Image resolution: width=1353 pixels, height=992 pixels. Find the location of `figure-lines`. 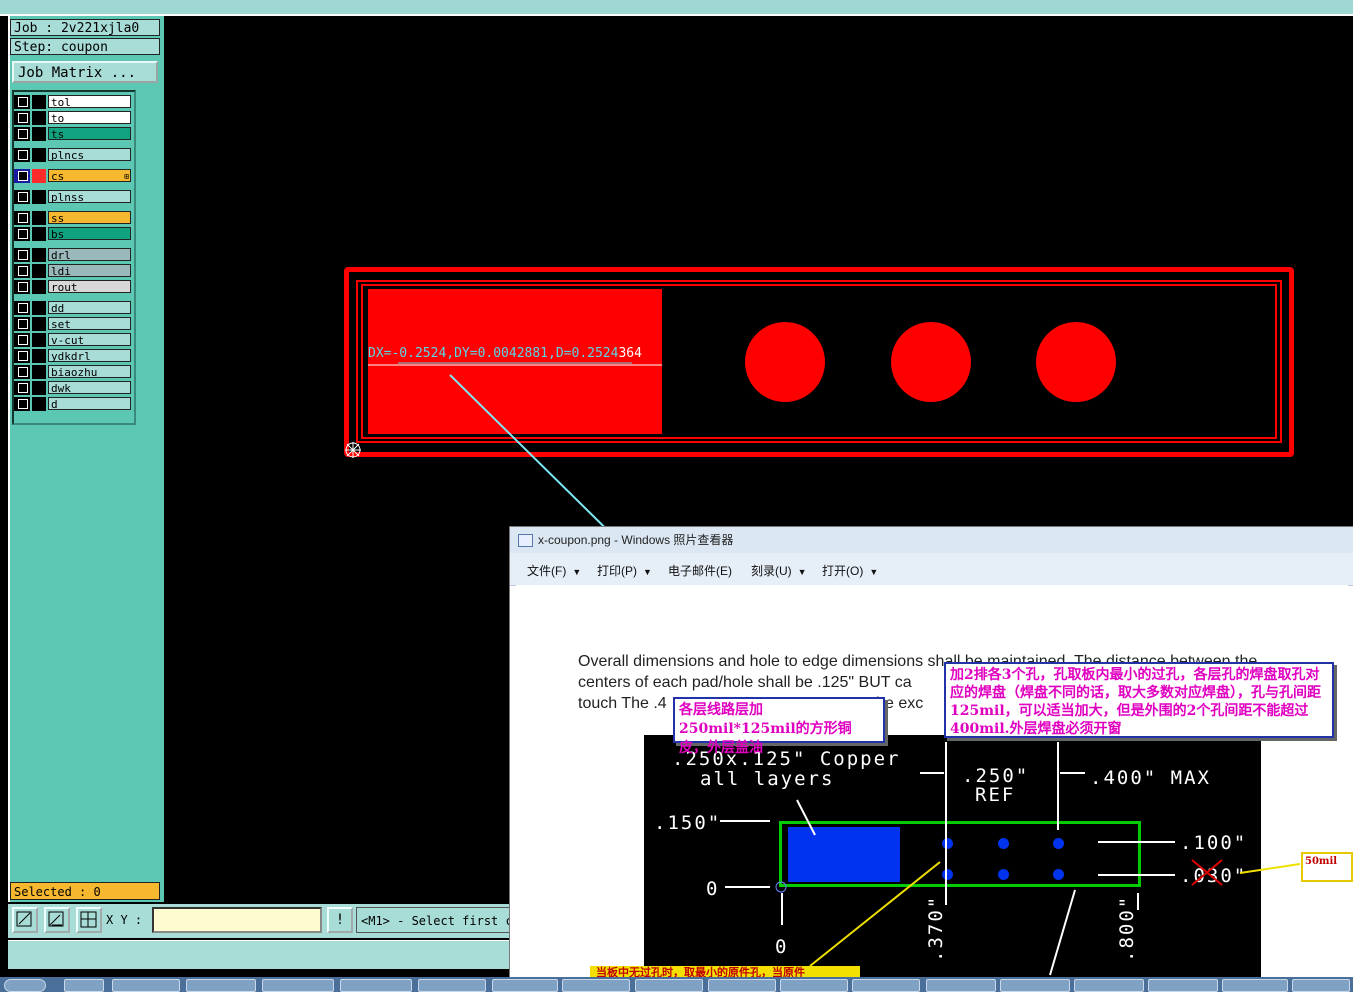

figure-lines is located at coordinates (1010, 859).